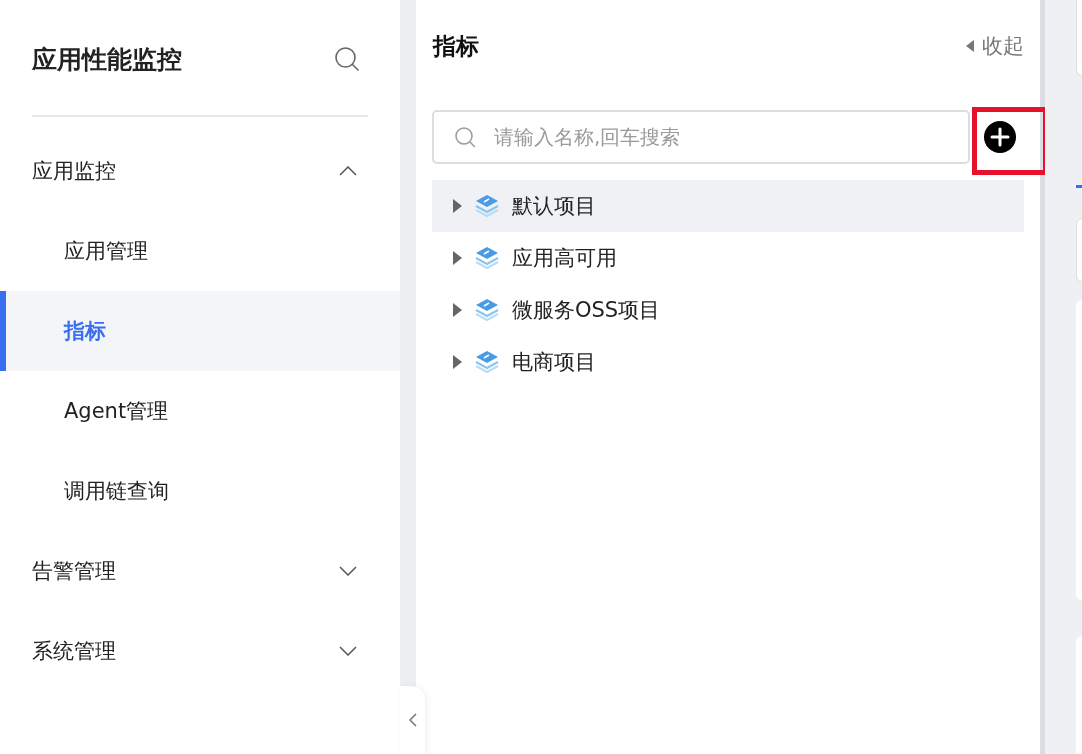  I want to click on menu-item: Agent管理, so click(200, 411).